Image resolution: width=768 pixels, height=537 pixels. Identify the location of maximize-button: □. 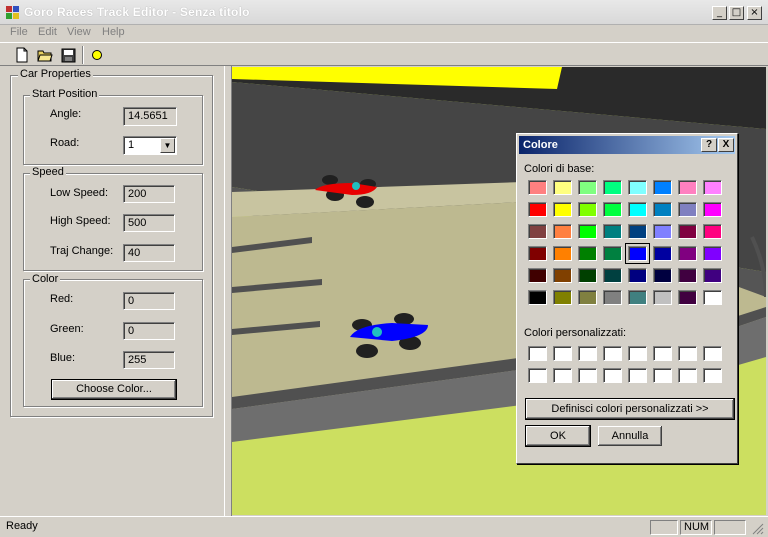
(736, 13).